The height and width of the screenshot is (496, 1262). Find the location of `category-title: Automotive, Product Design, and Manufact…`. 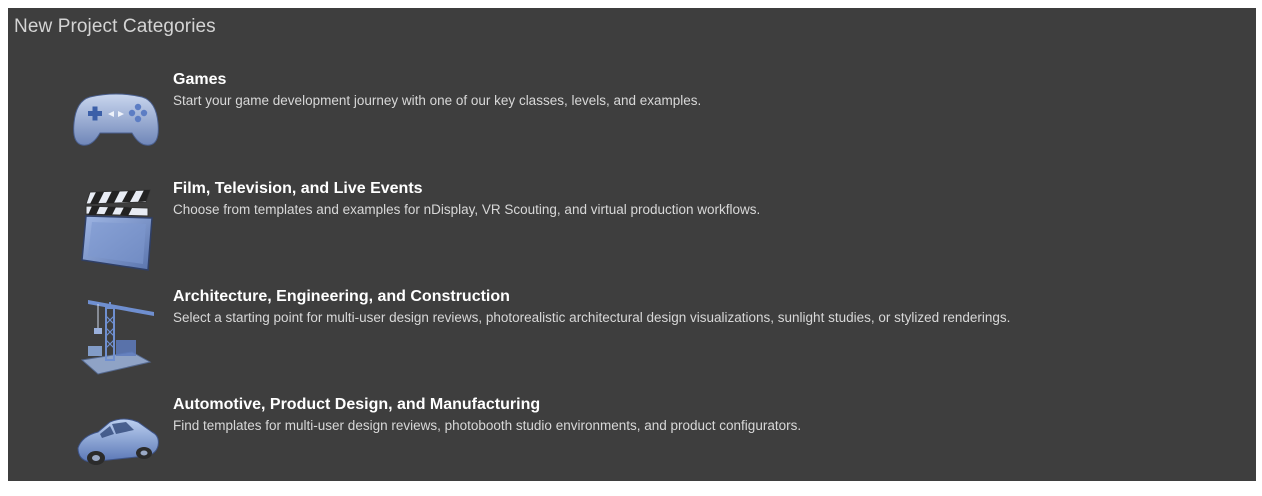

category-title: Automotive, Product Design, and Manufact… is located at coordinates (357, 404).